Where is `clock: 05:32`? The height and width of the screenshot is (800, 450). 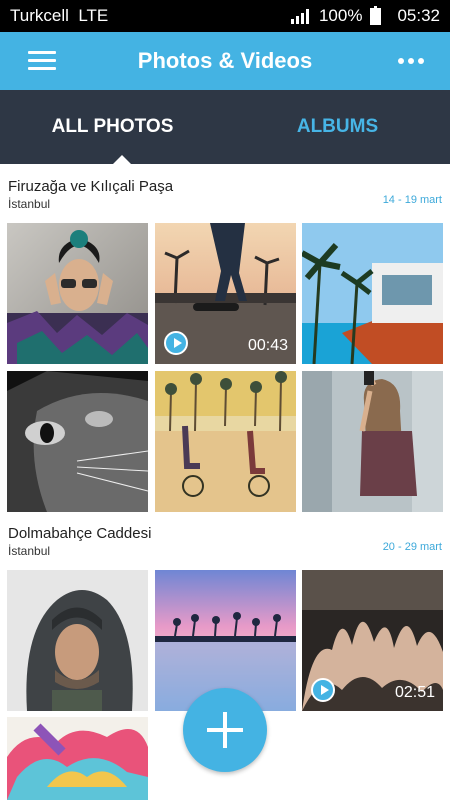 clock: 05:32 is located at coordinates (418, 15).